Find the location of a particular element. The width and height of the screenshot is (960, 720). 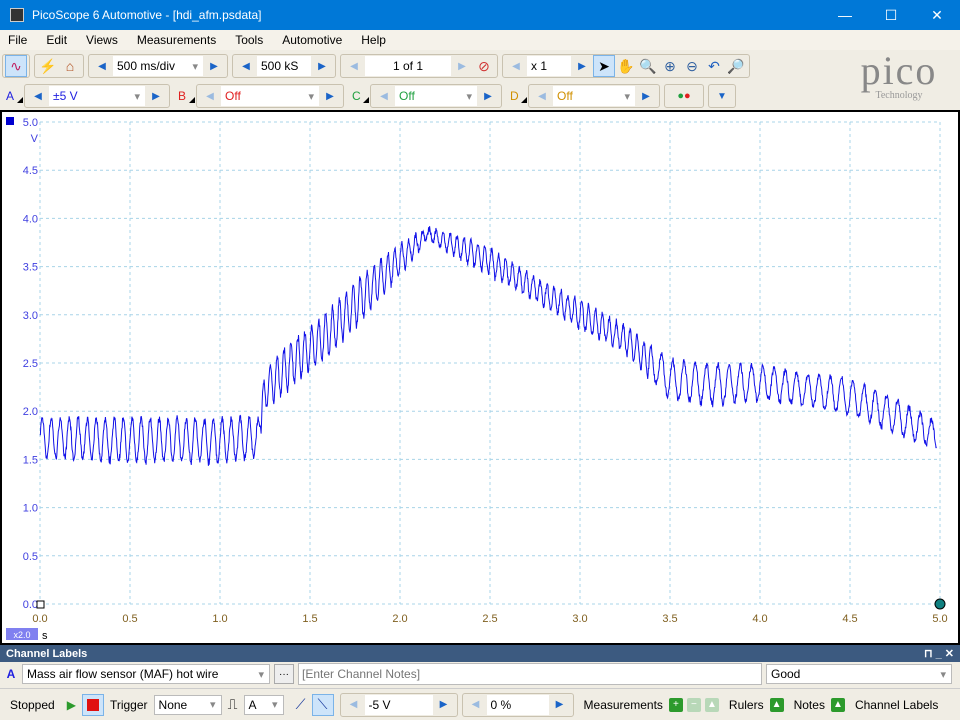

channel-a-menu: A is located at coordinates (13, 96).